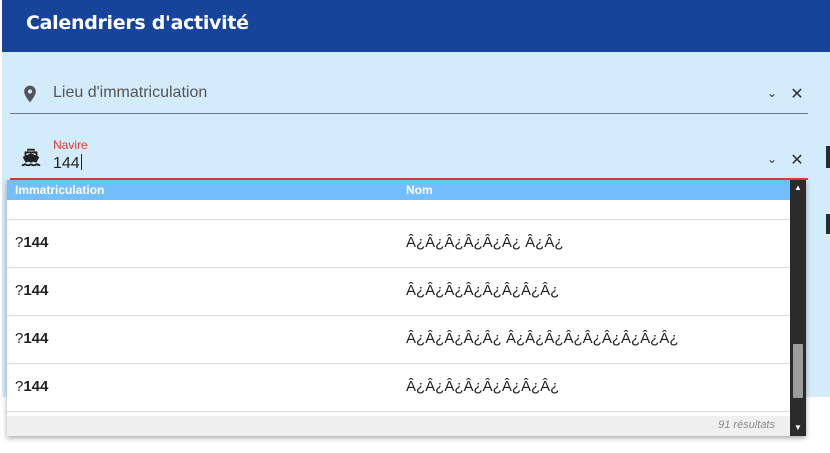 This screenshot has width=830, height=453. I want to click on navire-input: 144, so click(67, 163).